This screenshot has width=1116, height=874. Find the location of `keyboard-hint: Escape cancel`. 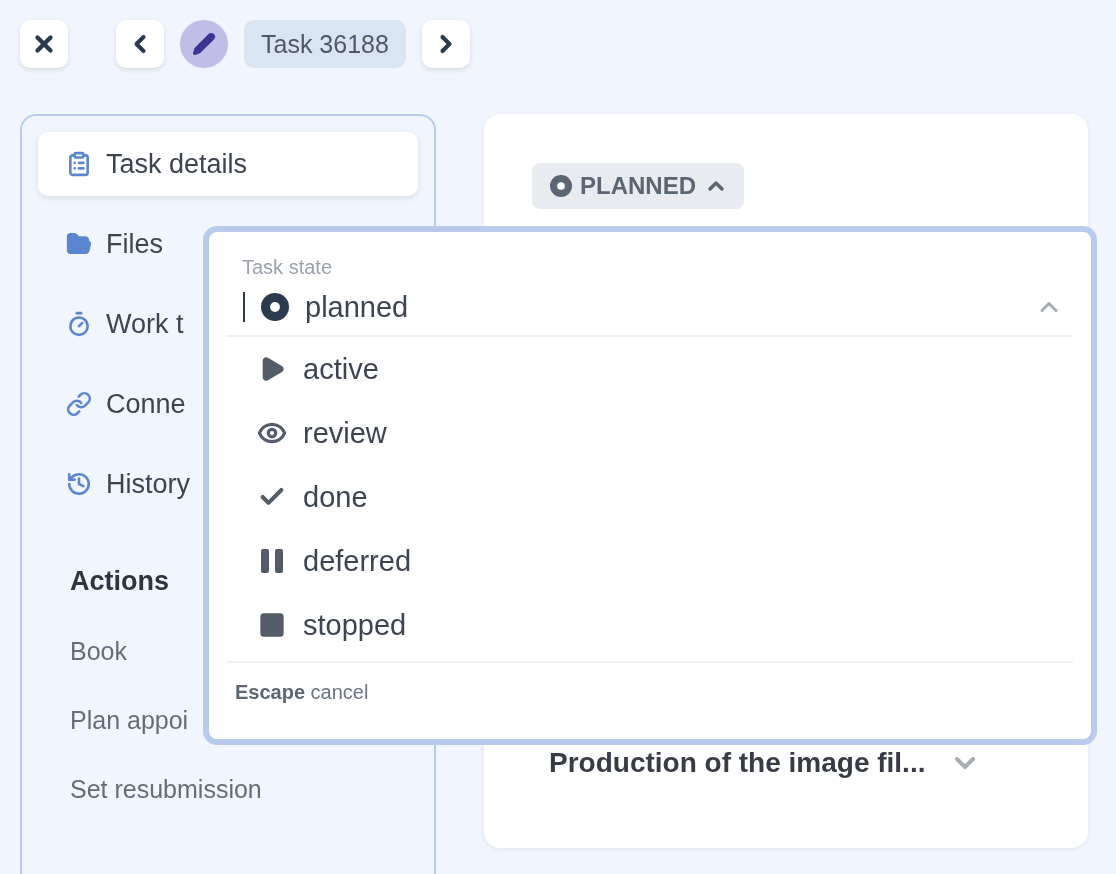

keyboard-hint: Escape cancel is located at coordinates (650, 682).